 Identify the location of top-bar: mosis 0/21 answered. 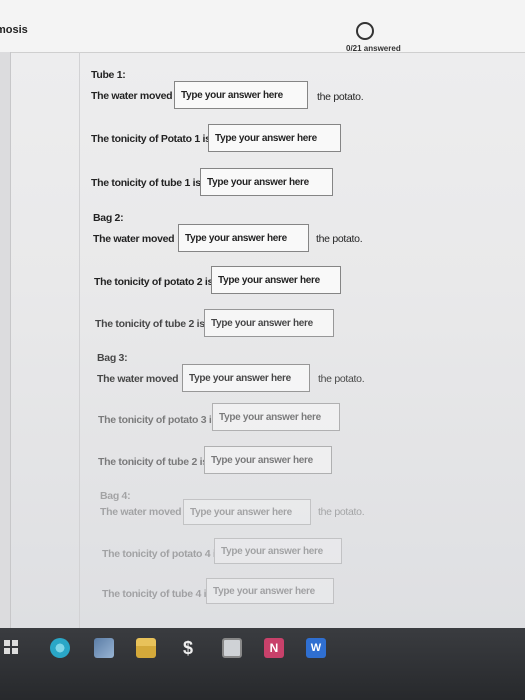
(262, 26).